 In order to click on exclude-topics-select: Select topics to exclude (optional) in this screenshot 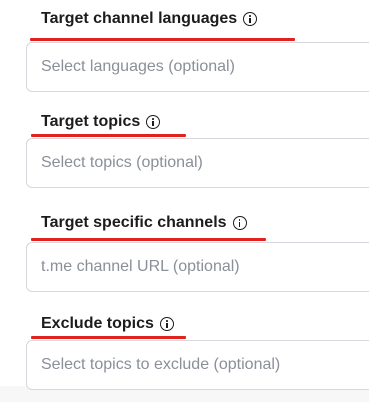, I will do `click(197, 365)`.